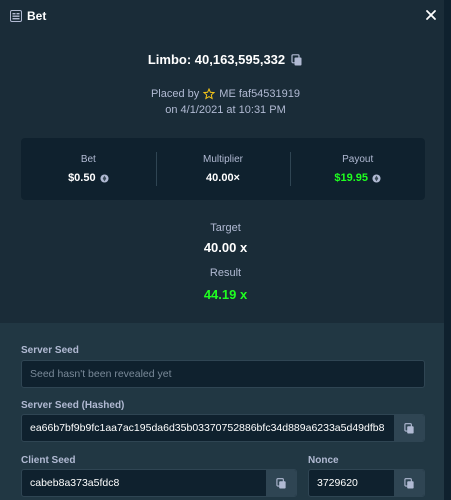 The width and height of the screenshot is (451, 500). I want to click on nonce-value: 3729620, so click(337, 483).